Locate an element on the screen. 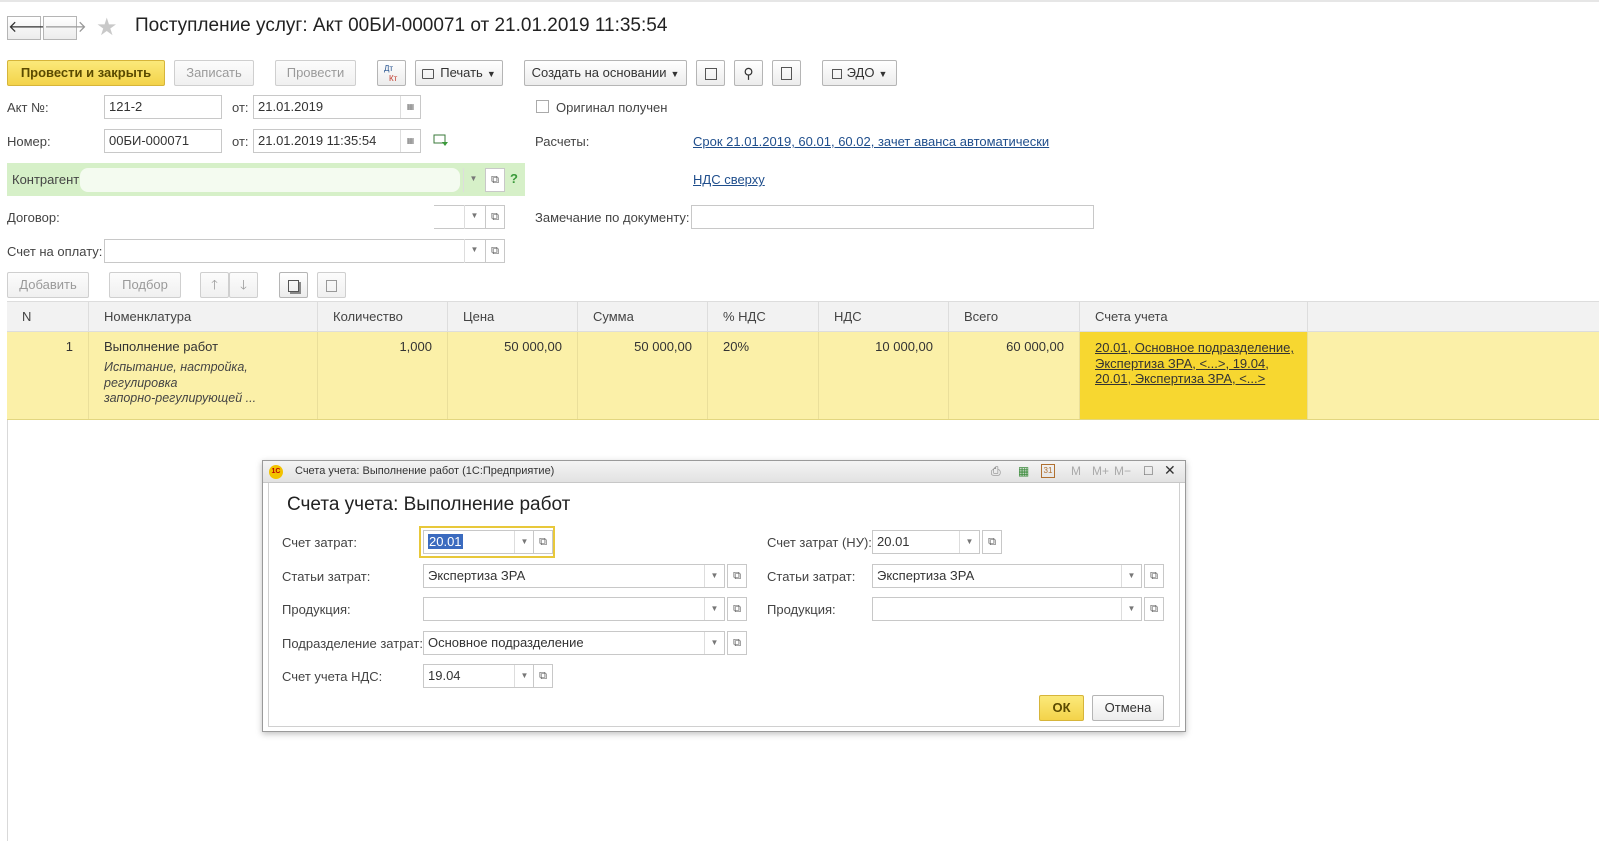  cost-items-input: Экспертиза ЗРА ▼ is located at coordinates (574, 576).